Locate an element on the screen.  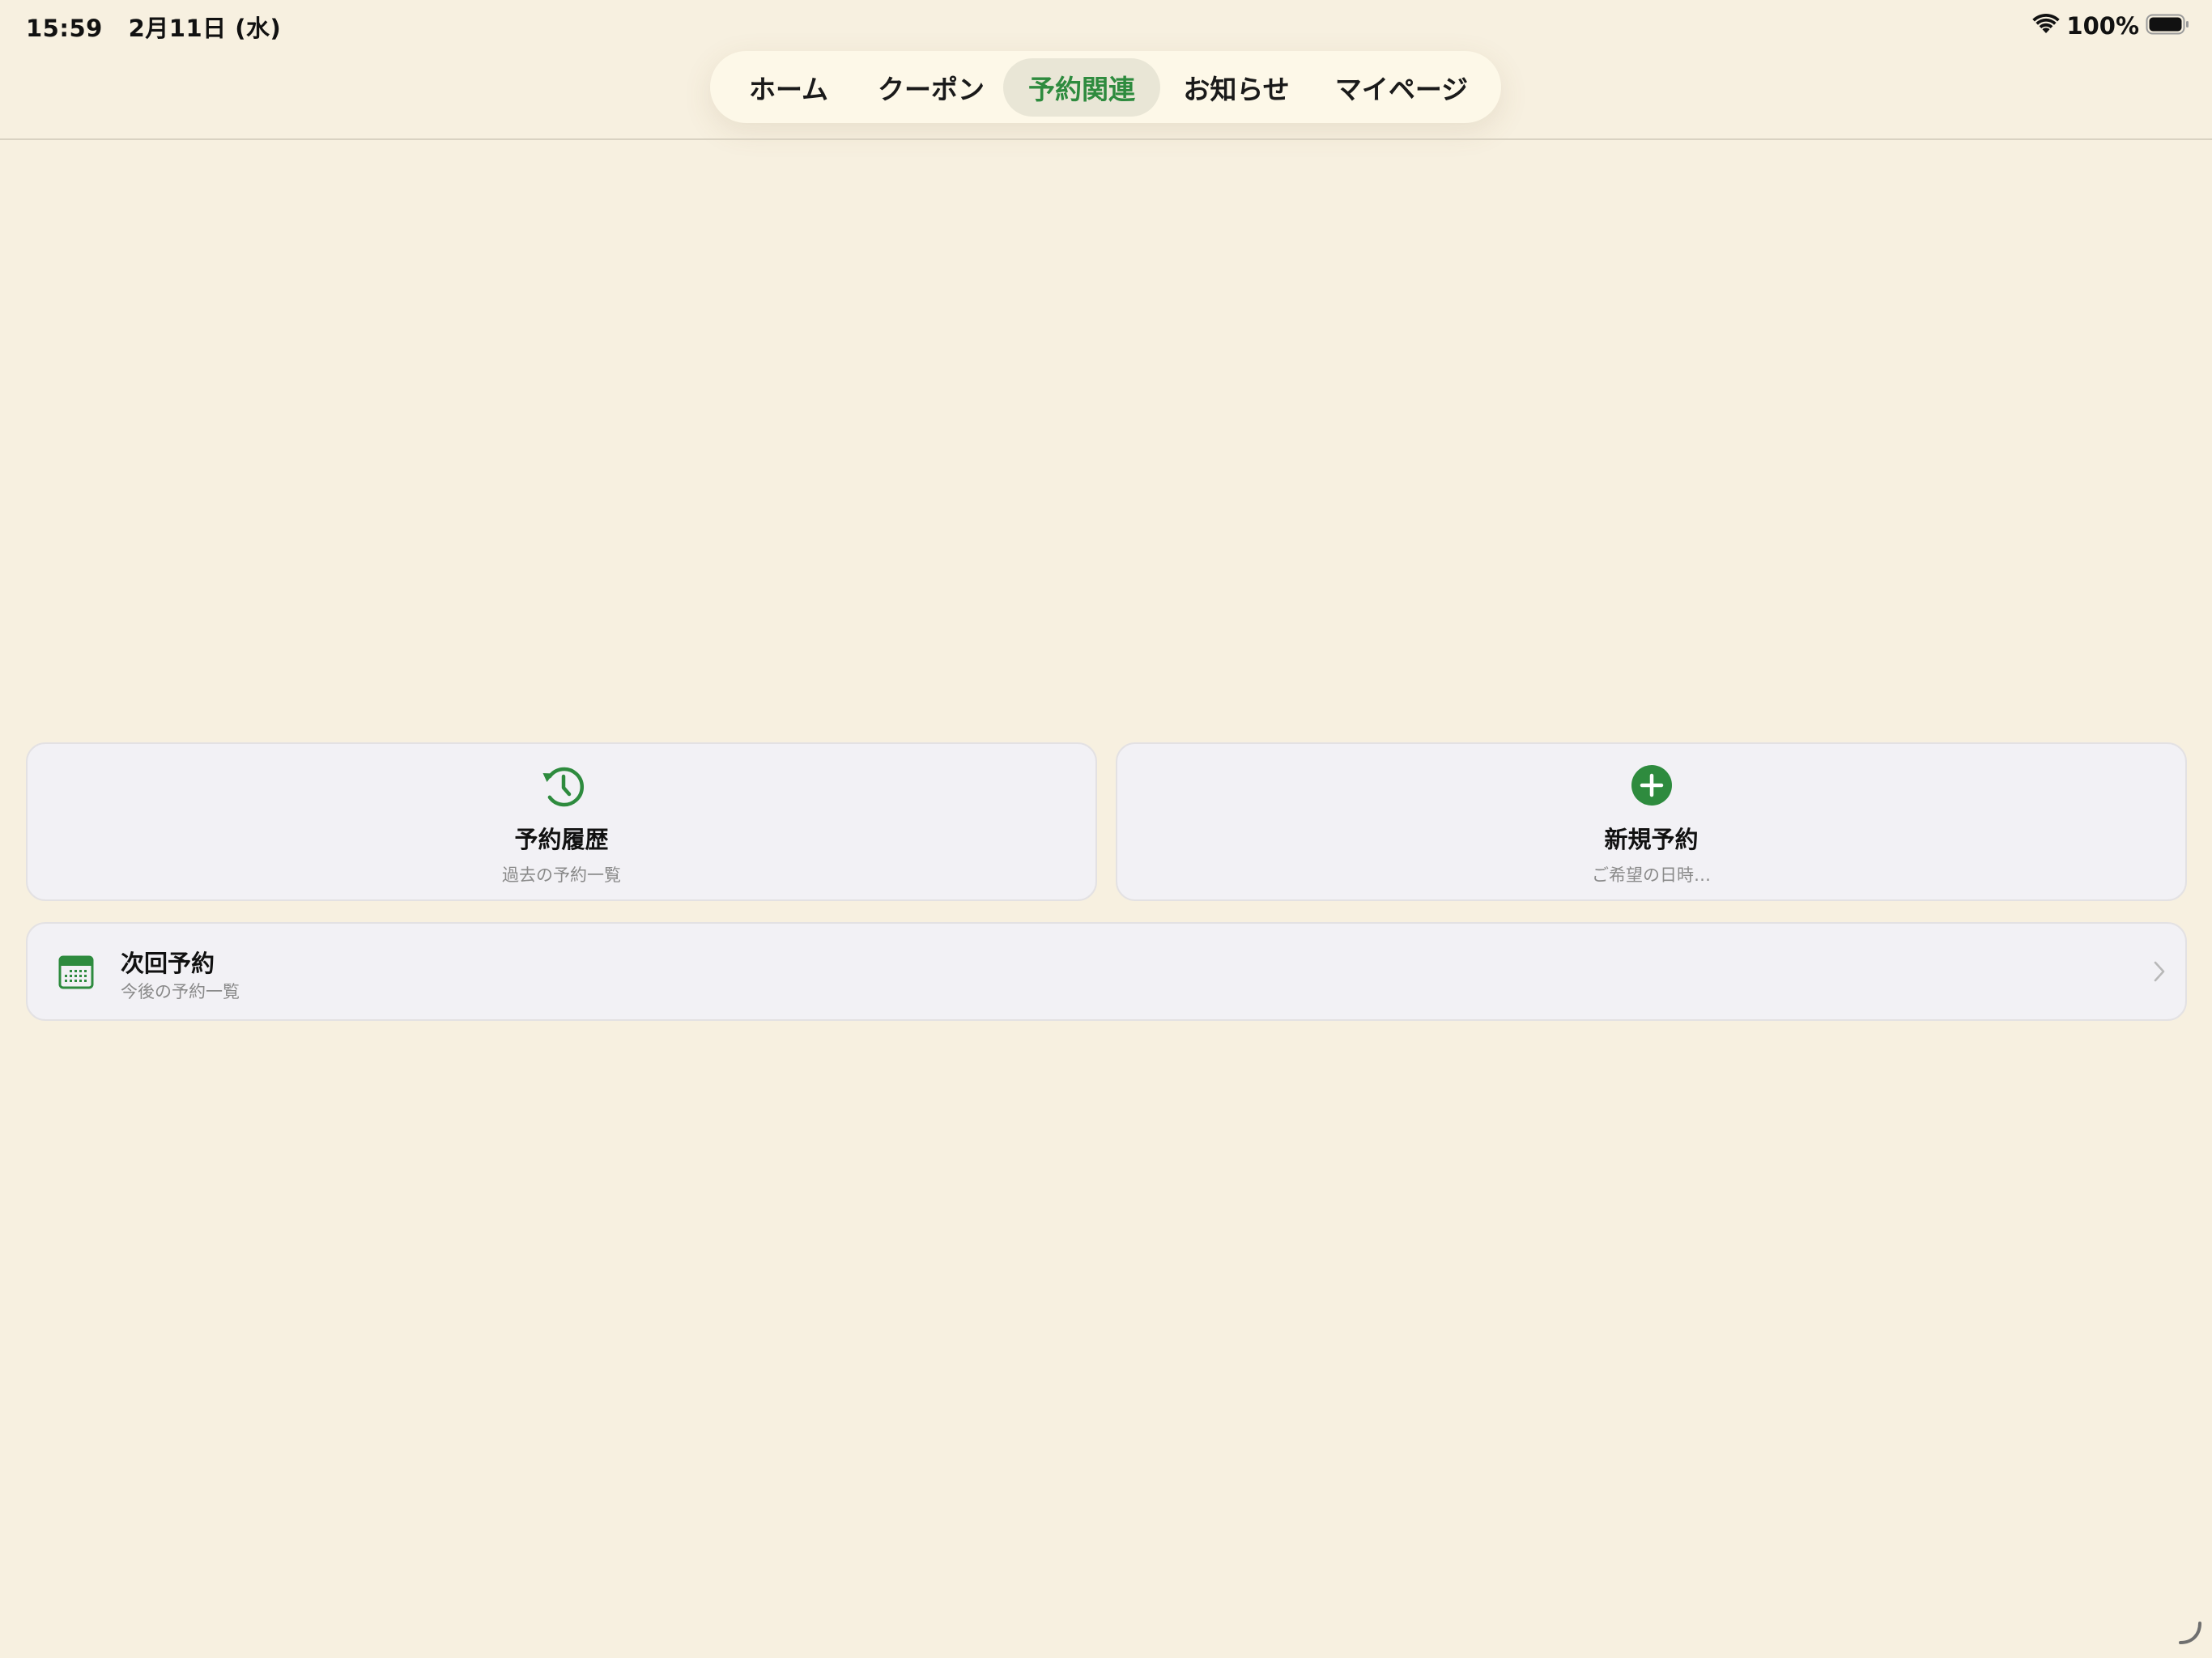
new-reservation-title: 新規予約 is located at coordinates (1652, 839).